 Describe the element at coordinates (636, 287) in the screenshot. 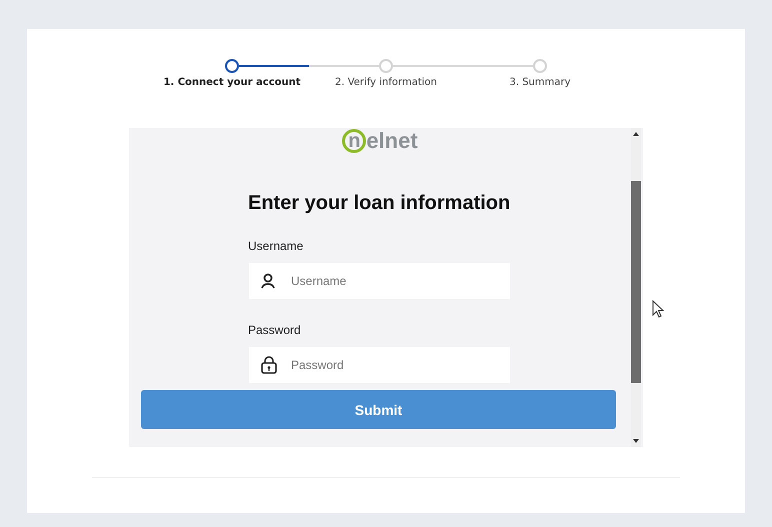

I see `scrollbar` at that location.